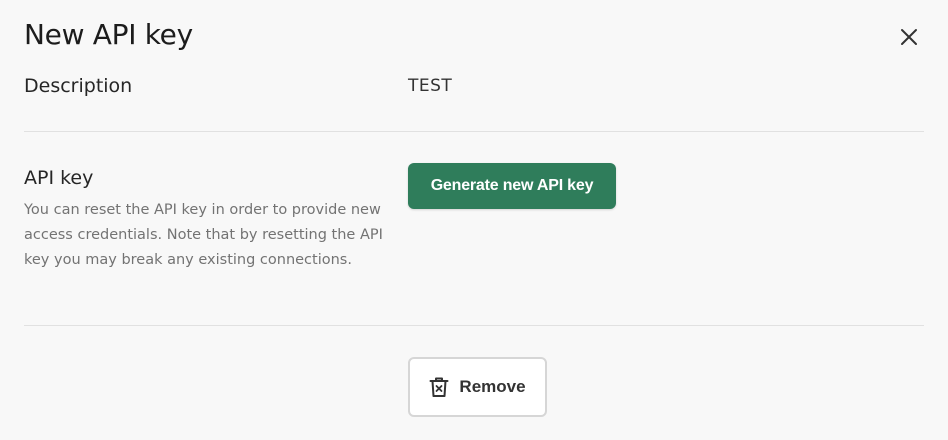 The height and width of the screenshot is (440, 948). I want to click on close-button, so click(909, 39).